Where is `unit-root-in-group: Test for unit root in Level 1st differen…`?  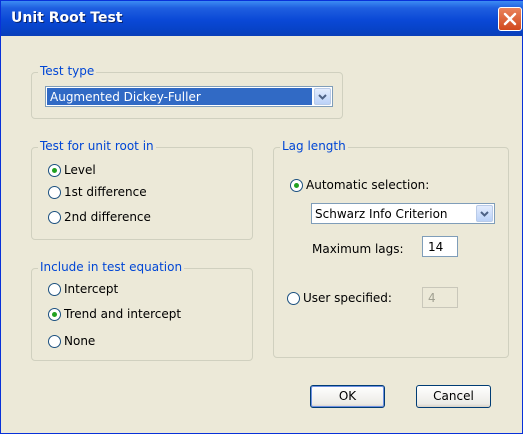 unit-root-in-group: Test for unit root in Level 1st differen… is located at coordinates (142, 189).